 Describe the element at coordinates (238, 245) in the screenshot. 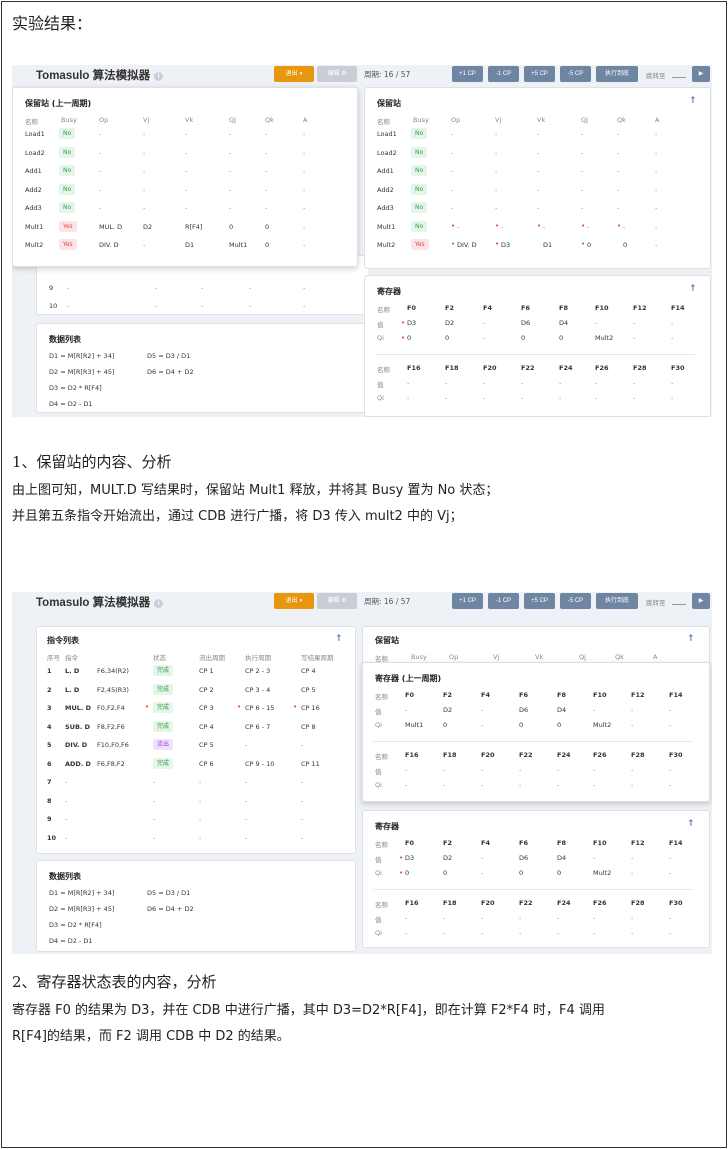

I see `rs-cell: Mult1` at that location.